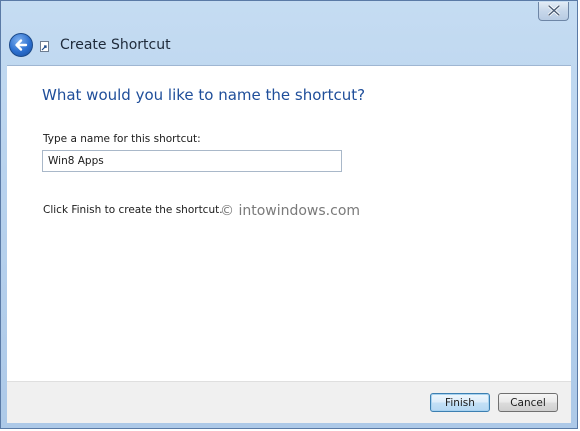 This screenshot has height=431, width=580. What do you see at coordinates (192, 161) in the screenshot?
I see `shortcut-name-input` at bounding box center [192, 161].